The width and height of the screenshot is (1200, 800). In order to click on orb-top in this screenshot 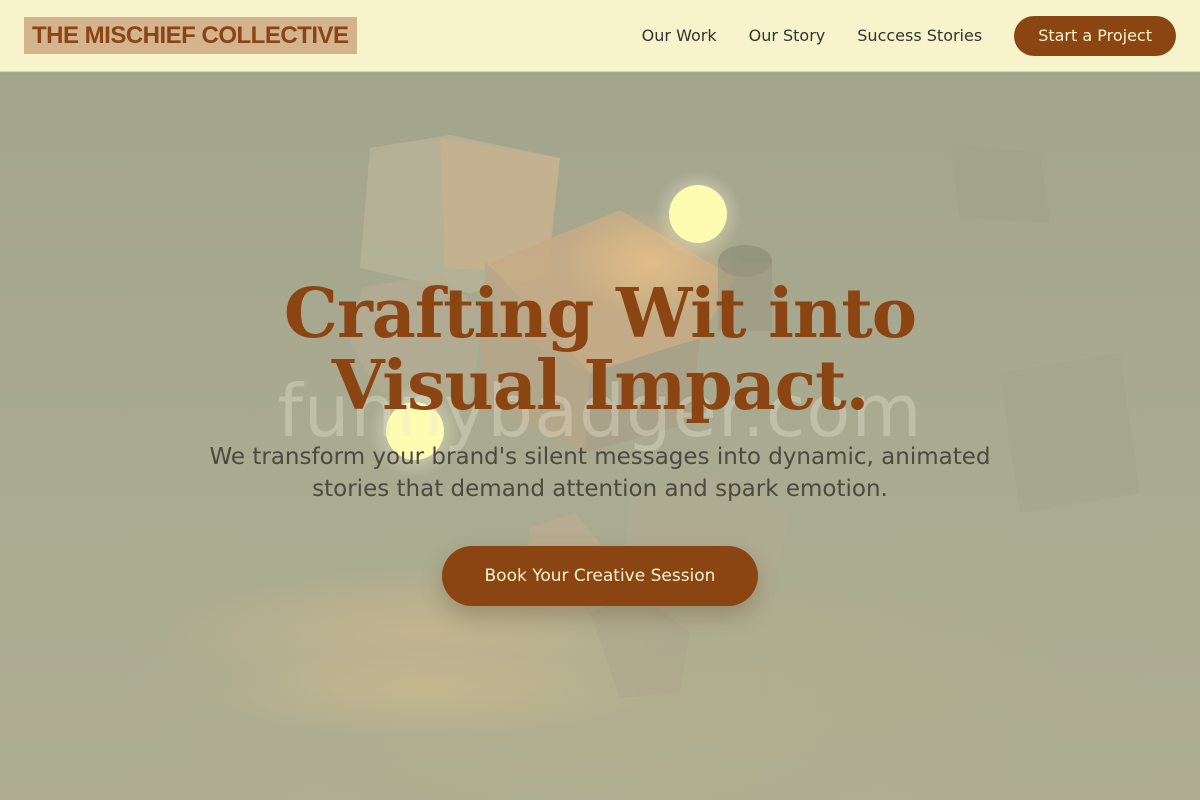, I will do `click(698, 214)`.